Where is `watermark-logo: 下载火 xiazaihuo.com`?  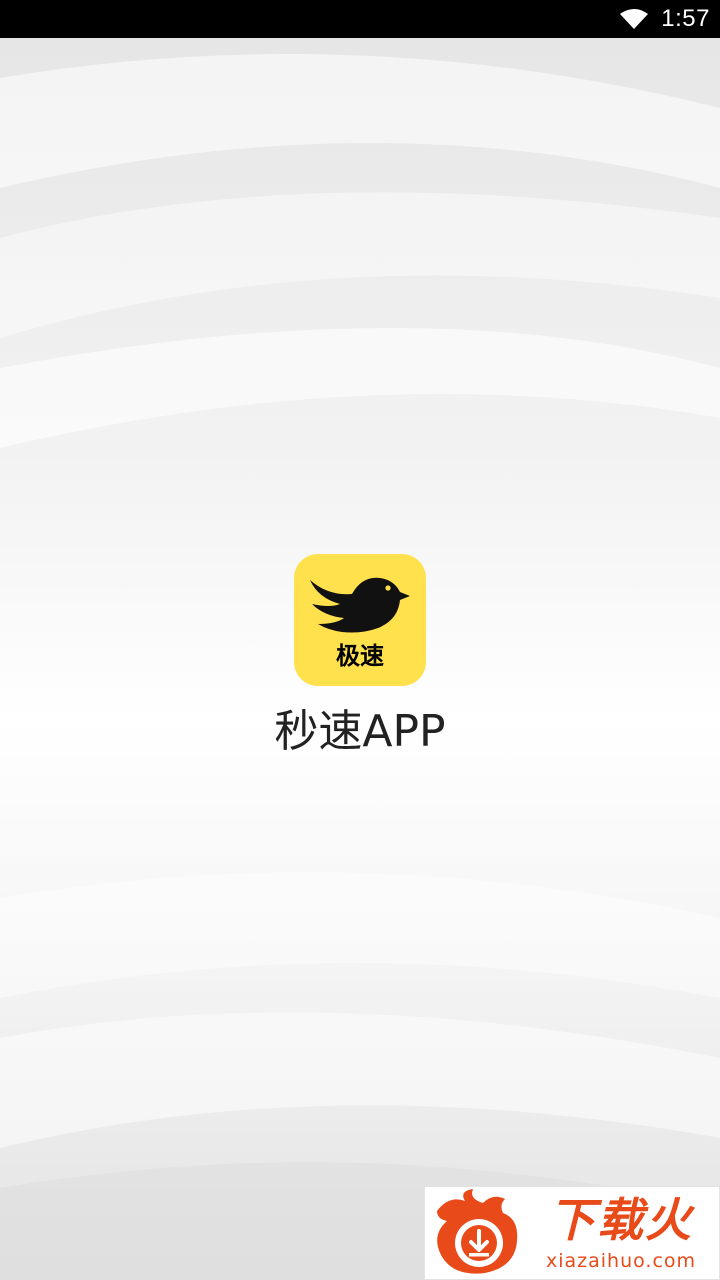
watermark-logo: 下载火 xiazaihuo.com is located at coordinates (572, 1233).